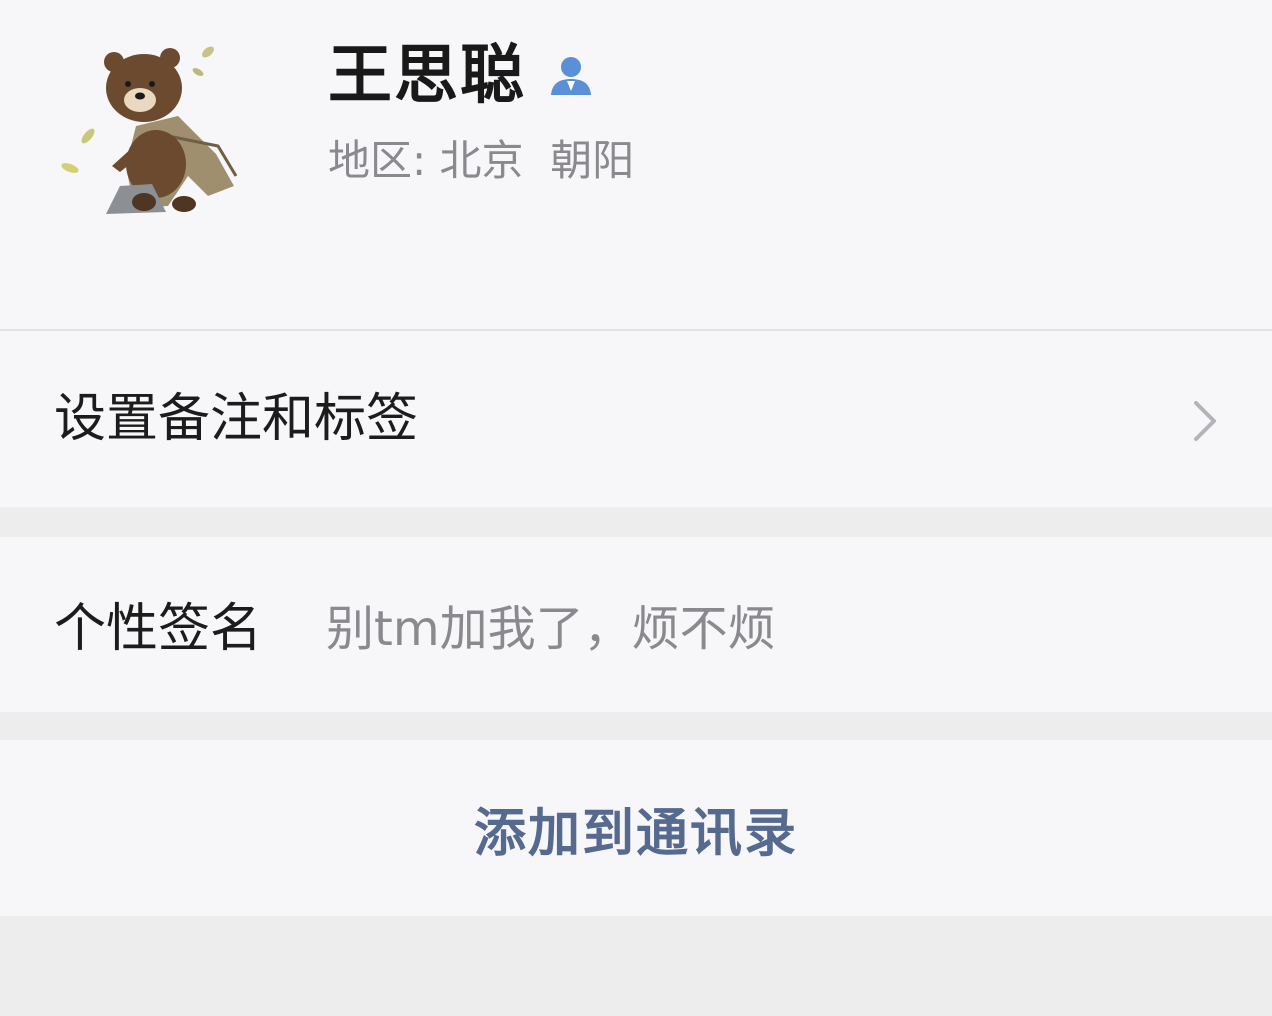 This screenshot has width=1272, height=1016. Describe the element at coordinates (427, 76) in the screenshot. I see `profile-name: 王思聪` at that location.